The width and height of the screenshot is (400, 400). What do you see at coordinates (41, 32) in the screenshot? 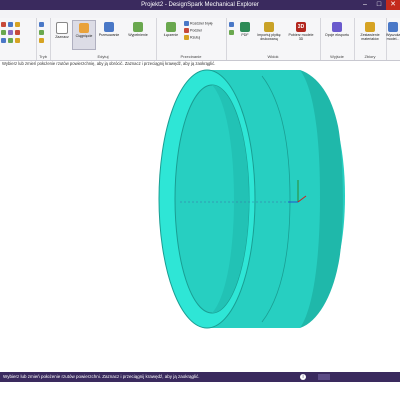
I see `section-mode-icon` at bounding box center [41, 32].